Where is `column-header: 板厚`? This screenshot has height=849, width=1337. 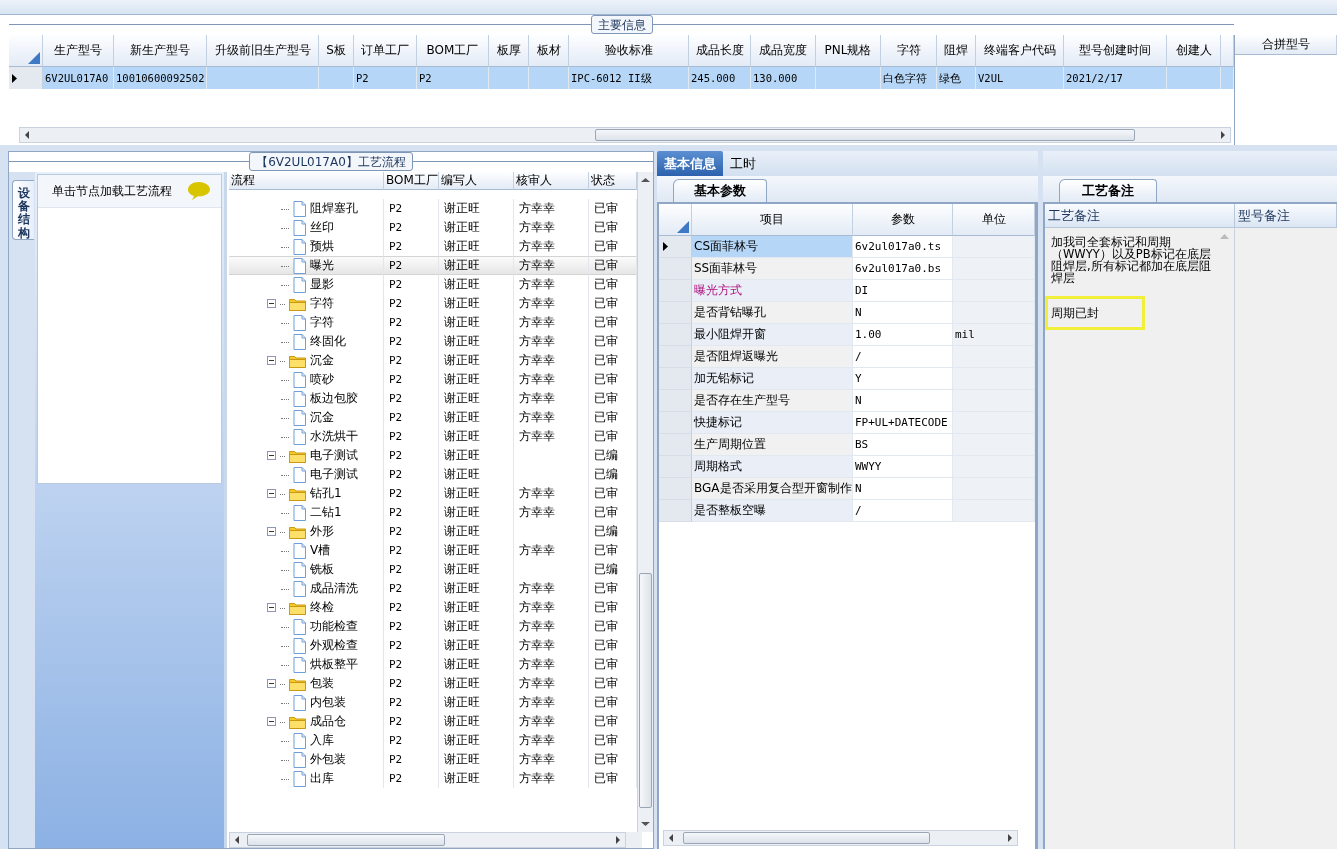 column-header: 板厚 is located at coordinates (509, 51).